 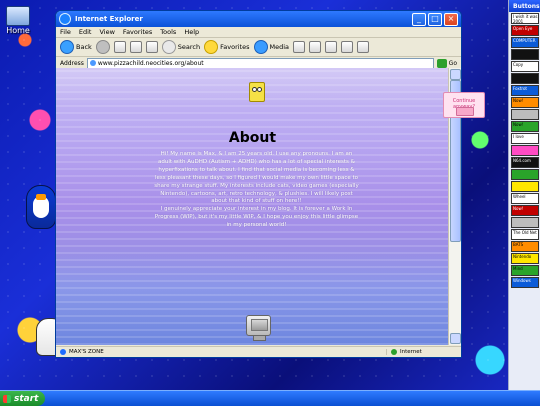 I want to click on sidebar-badge: Foxtrot, so click(x=525, y=90).